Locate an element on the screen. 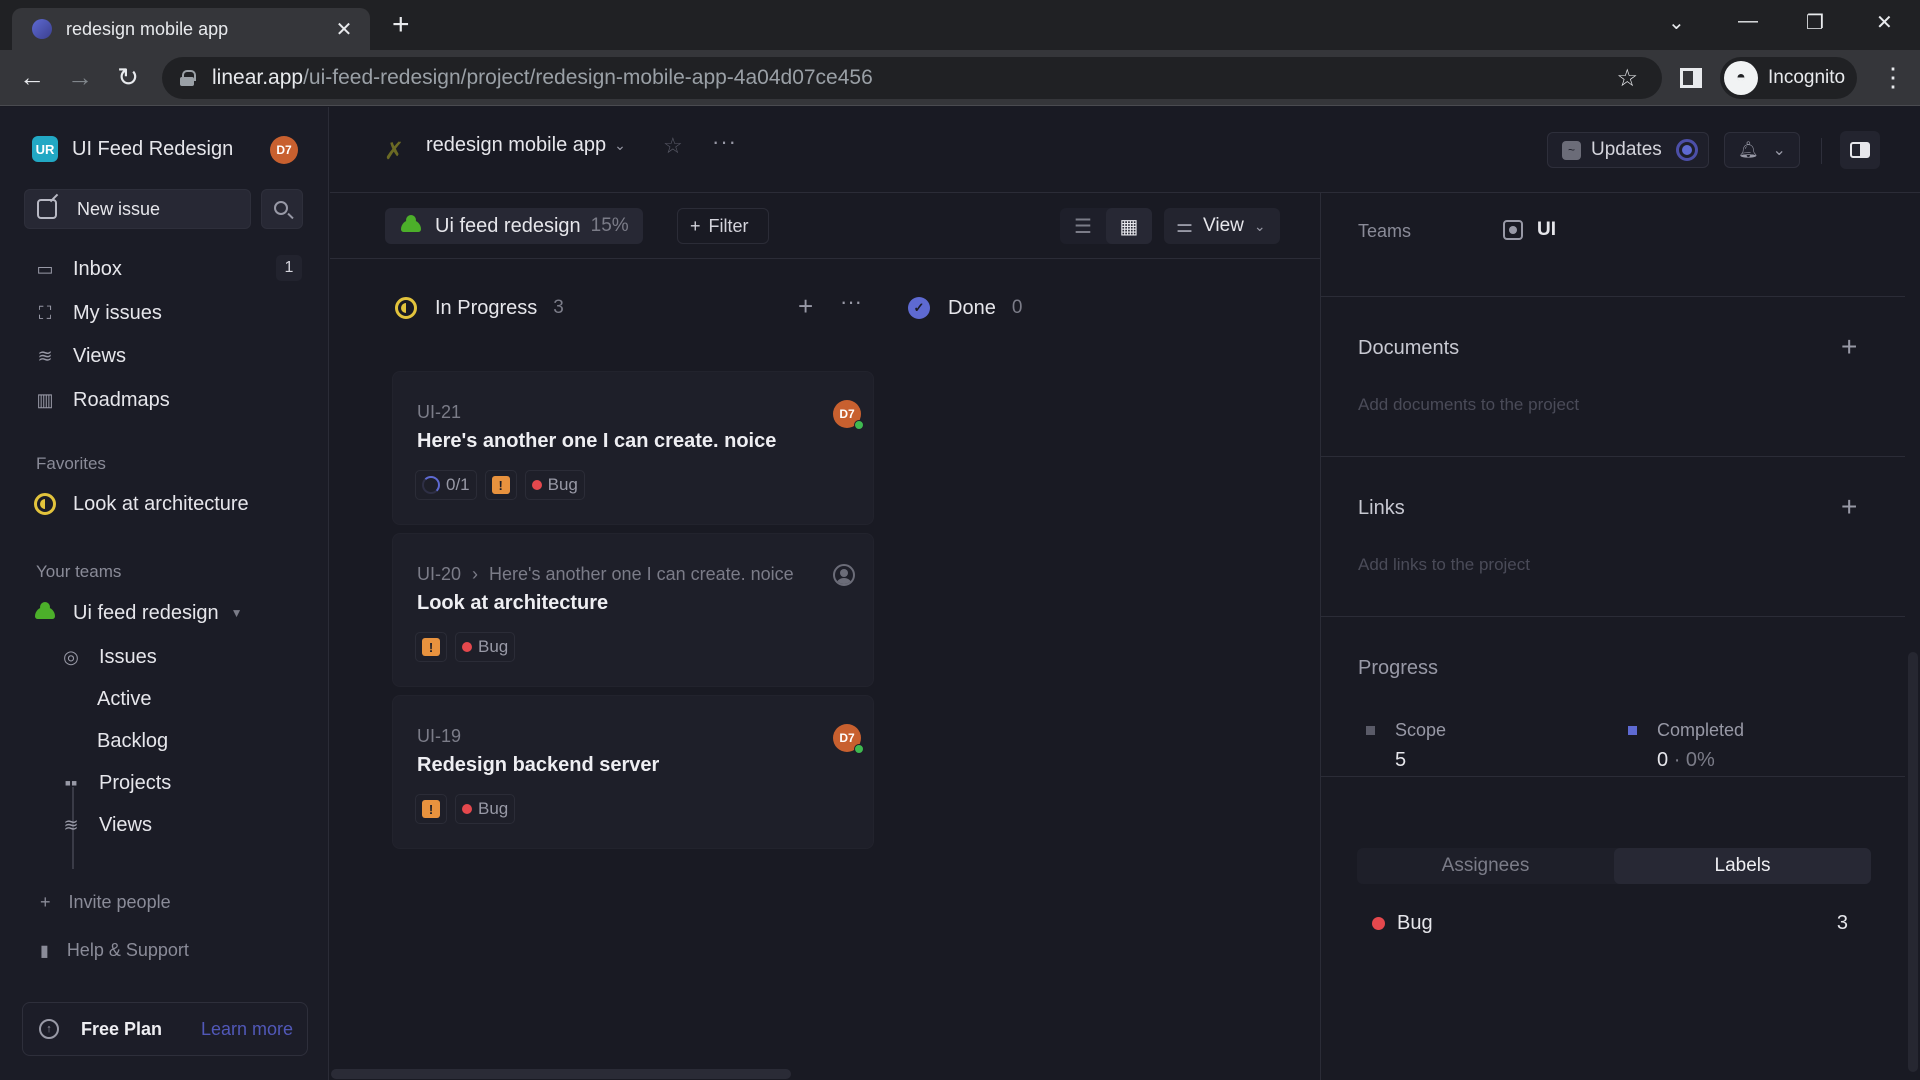 The width and height of the screenshot is (1920, 1080). notifications-button: 🔔︎ ⌄ is located at coordinates (1762, 150).